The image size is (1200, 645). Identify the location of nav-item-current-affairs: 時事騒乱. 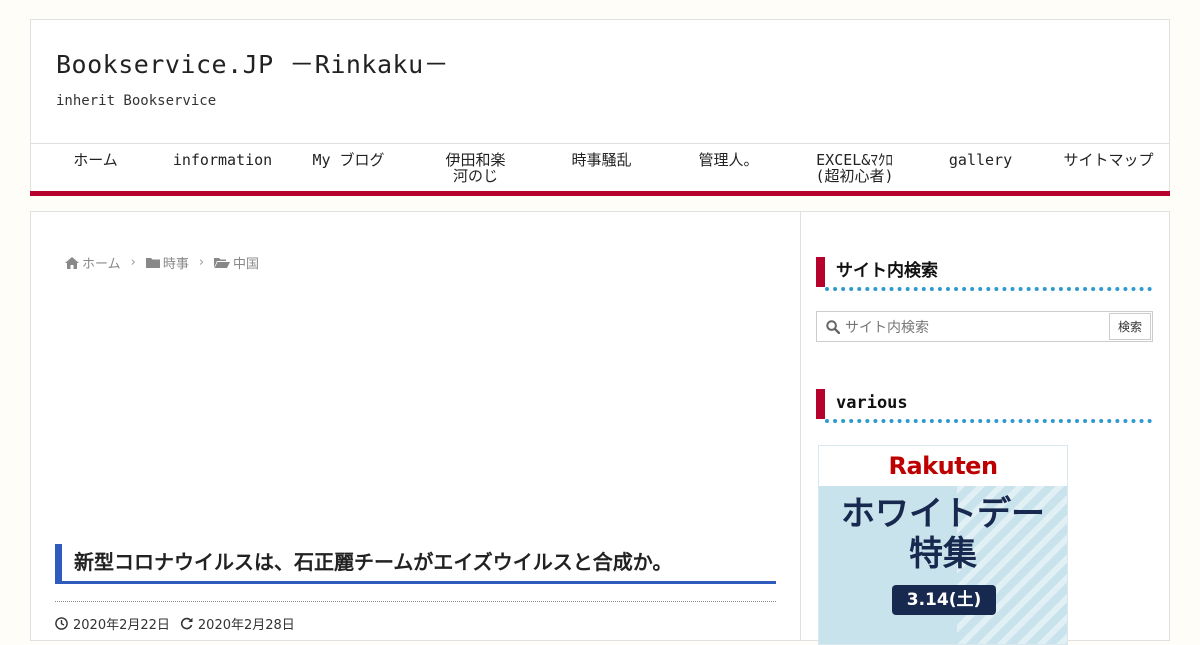
(601, 160).